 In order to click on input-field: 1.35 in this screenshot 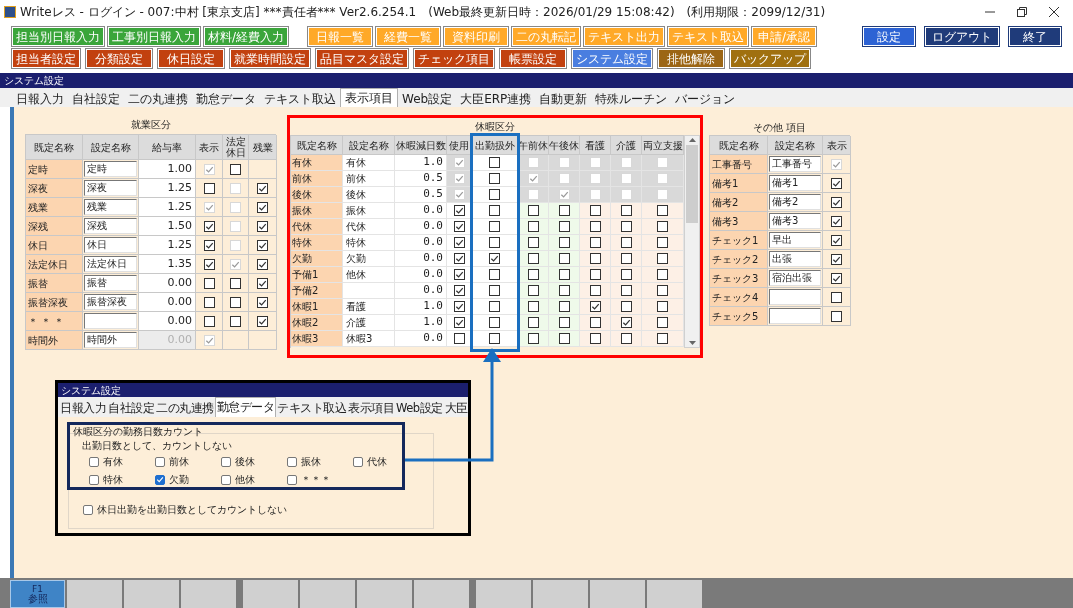, I will do `click(167, 264)`.